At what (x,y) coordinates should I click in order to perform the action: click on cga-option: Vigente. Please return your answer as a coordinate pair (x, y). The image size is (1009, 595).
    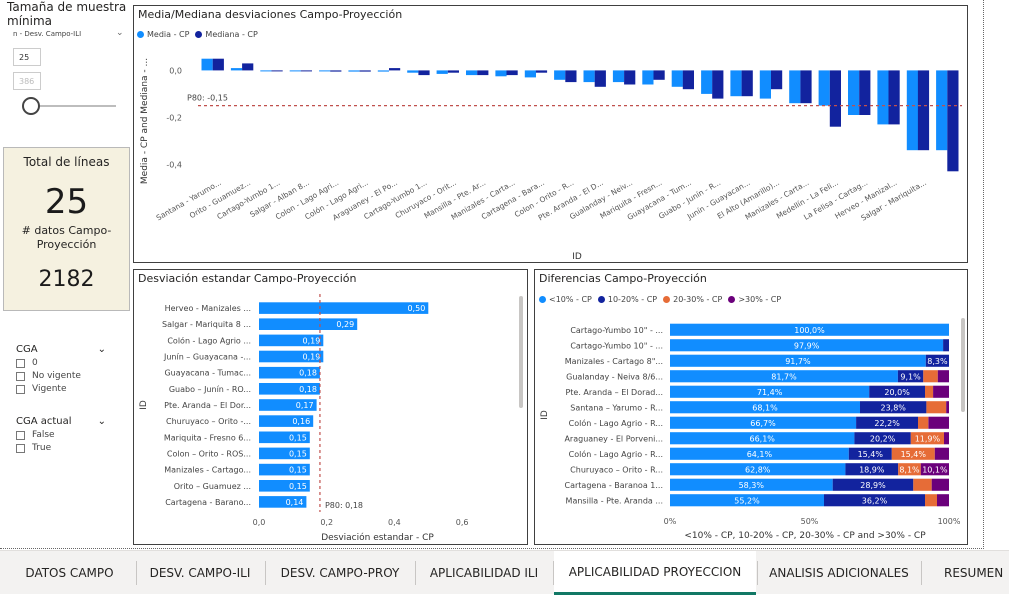
    Looking at the image, I should click on (61, 389).